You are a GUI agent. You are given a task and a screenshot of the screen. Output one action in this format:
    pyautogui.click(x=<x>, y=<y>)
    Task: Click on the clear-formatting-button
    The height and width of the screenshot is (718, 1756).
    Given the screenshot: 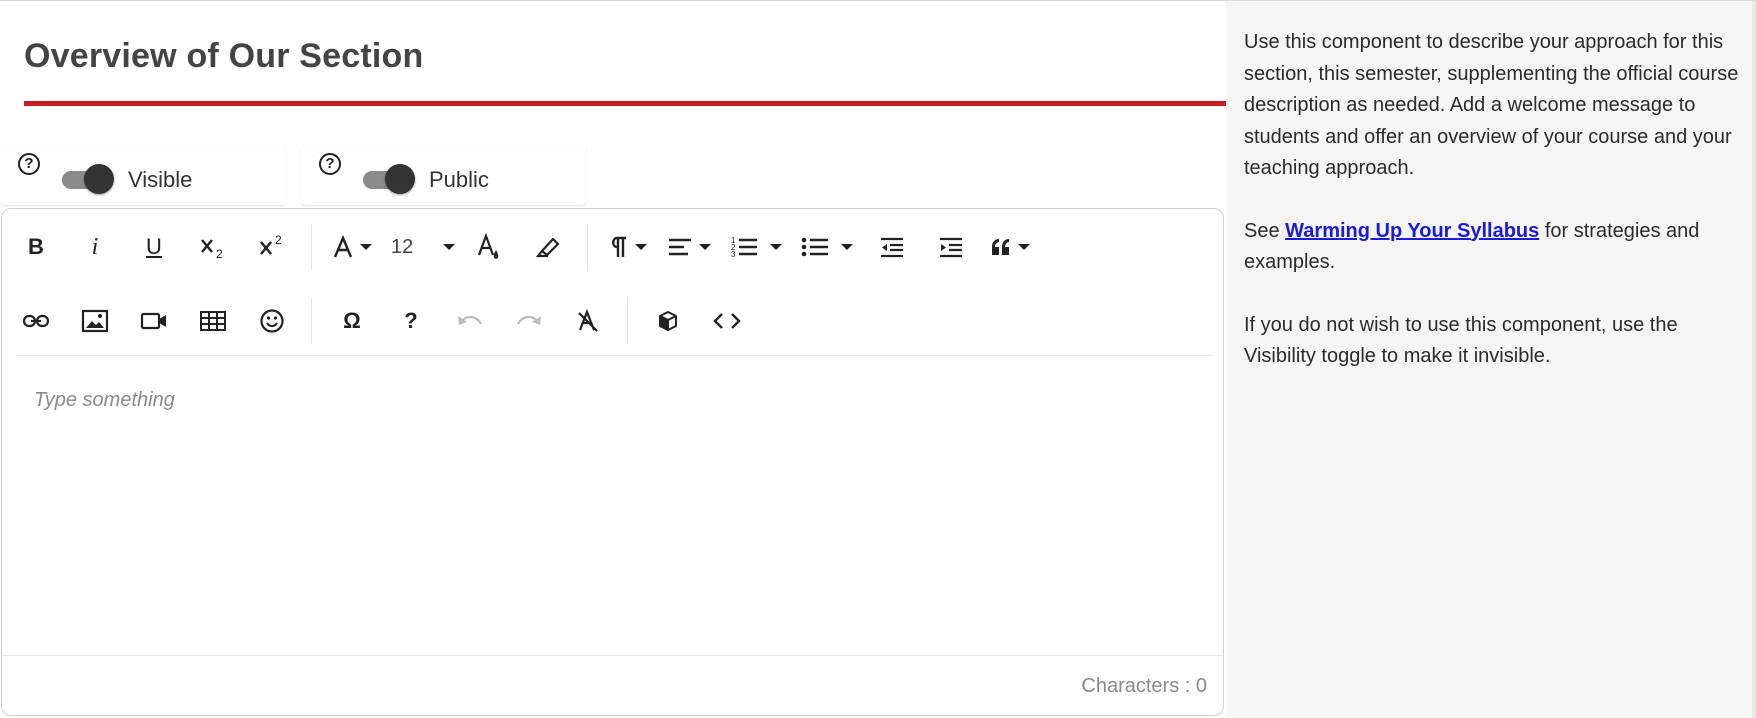 What is the action you would take?
    pyautogui.click(x=588, y=321)
    